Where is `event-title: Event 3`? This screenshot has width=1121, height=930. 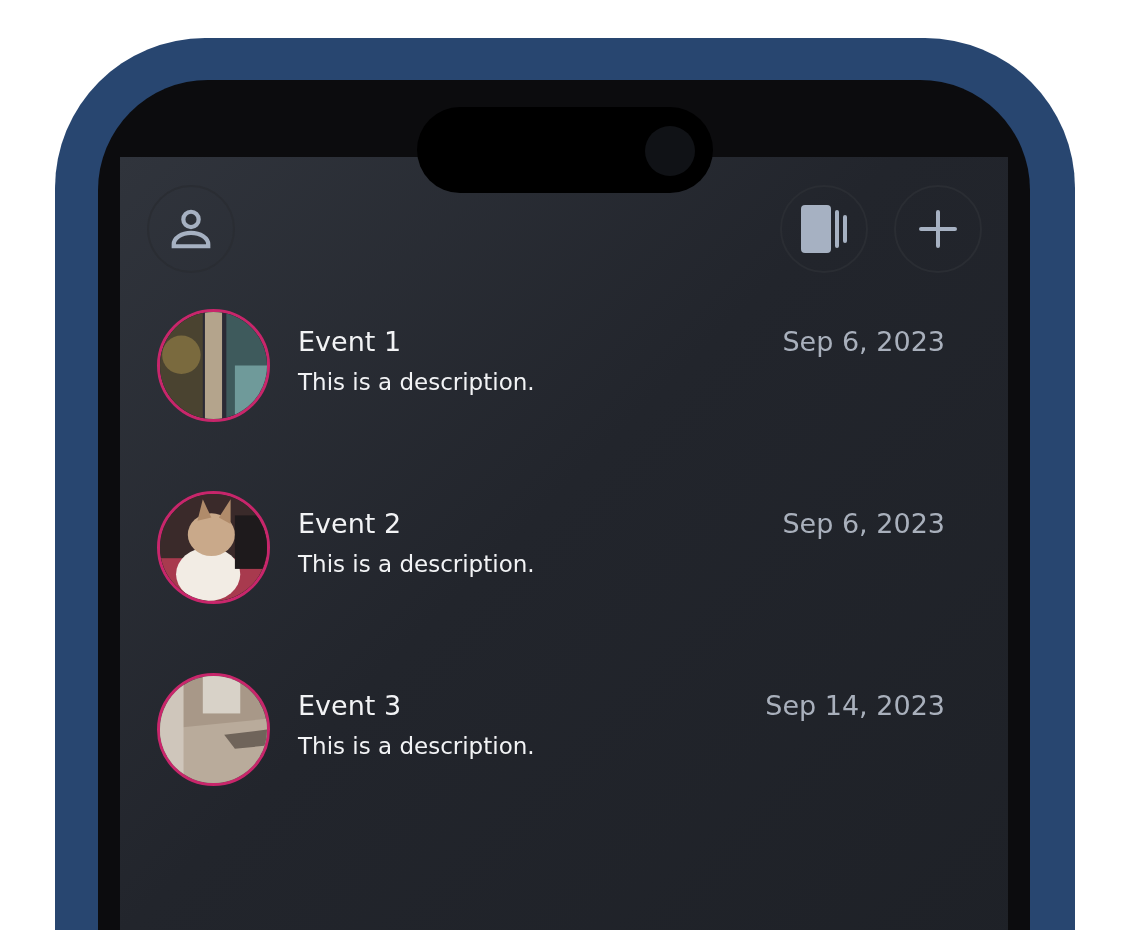
event-title: Event 3 is located at coordinates (350, 705).